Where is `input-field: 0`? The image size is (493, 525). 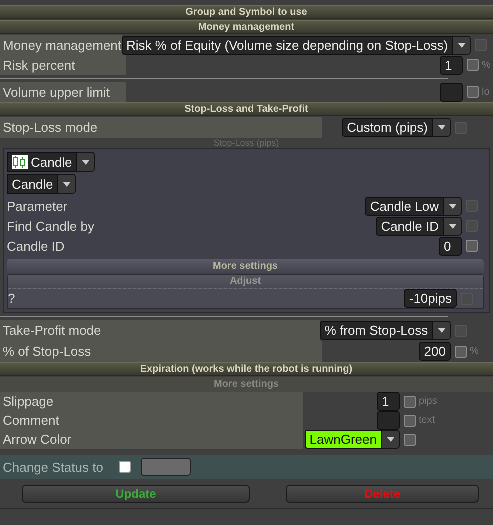
input-field: 0 is located at coordinates (450, 246).